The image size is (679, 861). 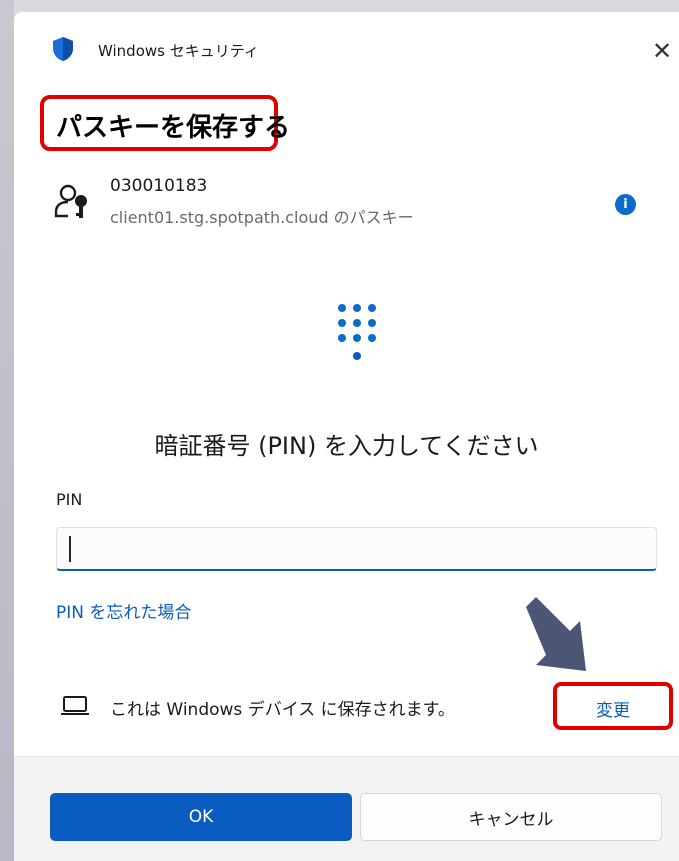 What do you see at coordinates (201, 817) in the screenshot?
I see `ok-button: OK` at bounding box center [201, 817].